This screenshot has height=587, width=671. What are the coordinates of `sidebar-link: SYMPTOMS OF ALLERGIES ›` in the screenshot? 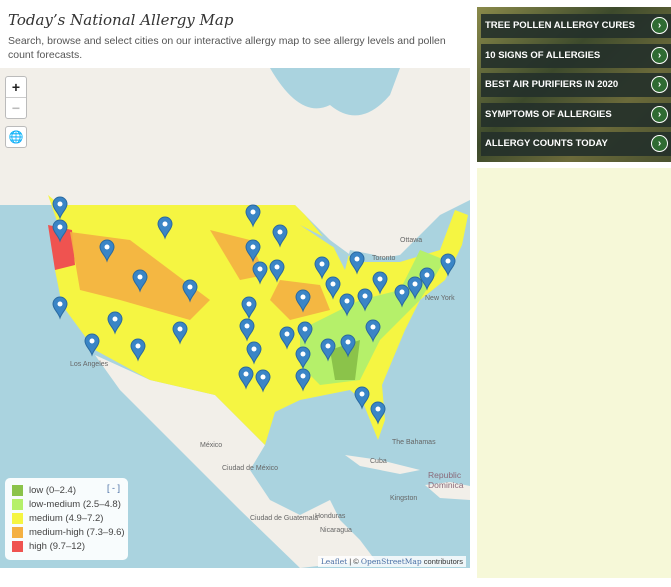 It's located at (576, 114).